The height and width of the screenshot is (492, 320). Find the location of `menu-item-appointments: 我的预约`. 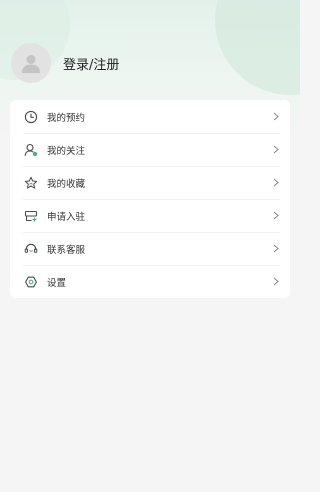

menu-item-appointments: 我的预约 is located at coordinates (150, 116).